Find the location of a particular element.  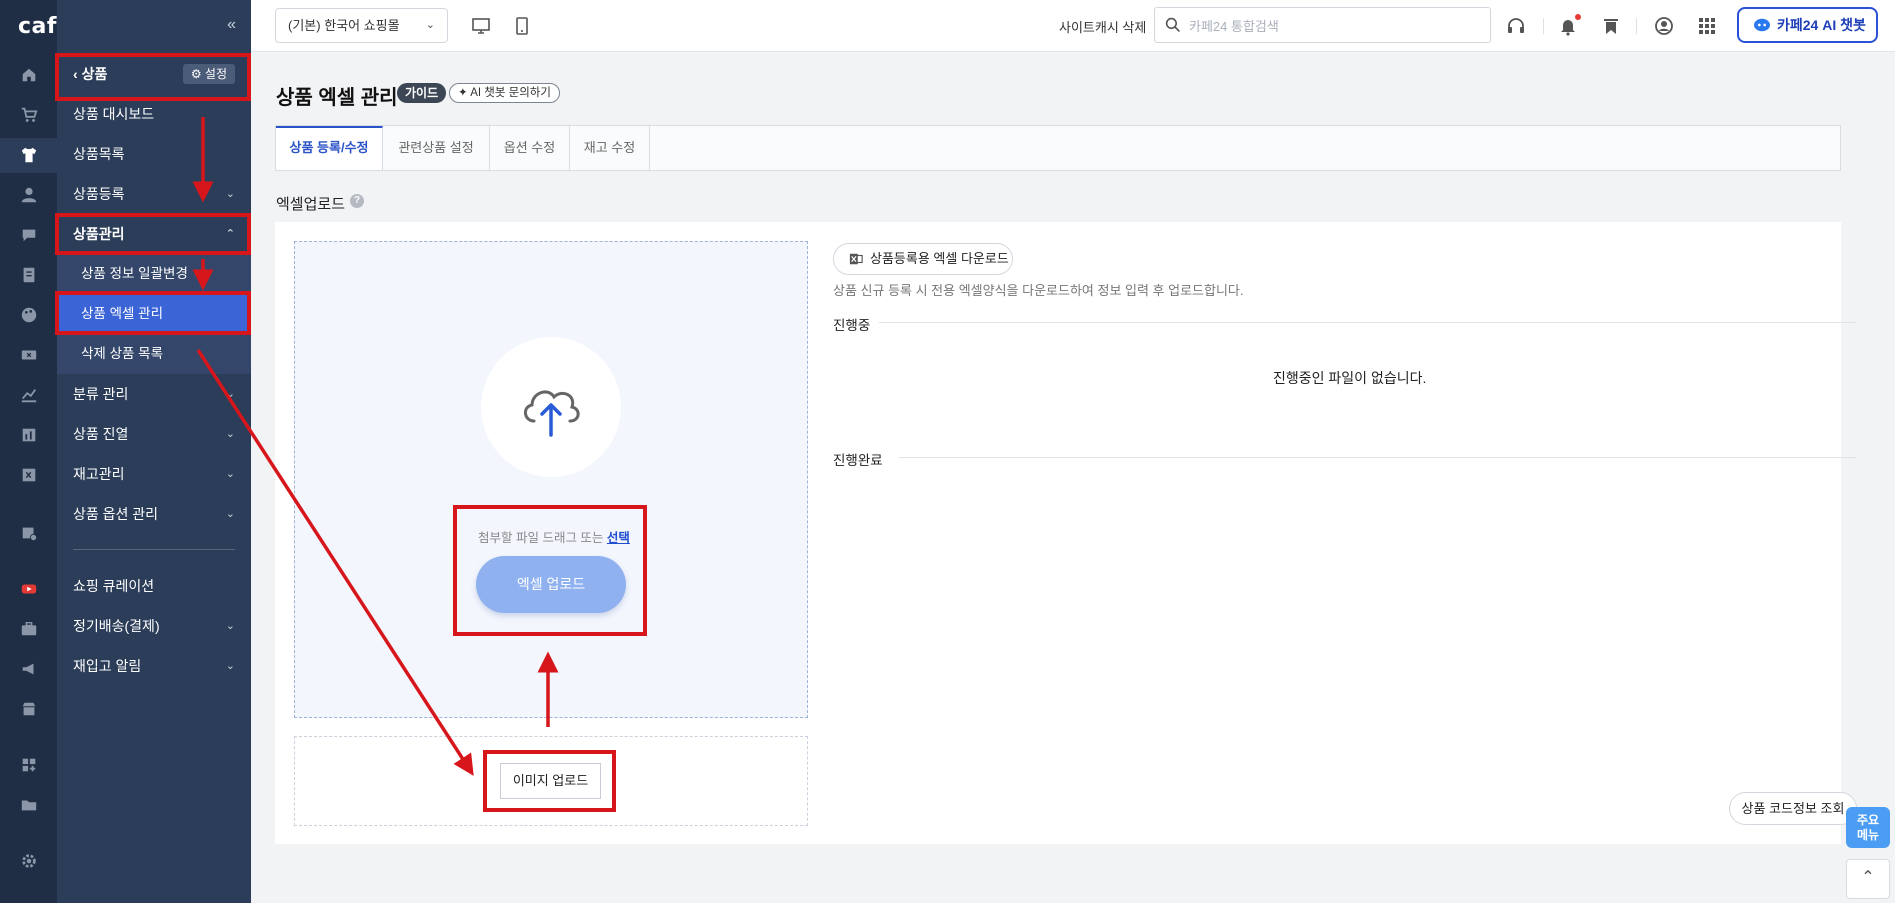

tab-register-edit: 상품 등록/수정 is located at coordinates (329, 148).